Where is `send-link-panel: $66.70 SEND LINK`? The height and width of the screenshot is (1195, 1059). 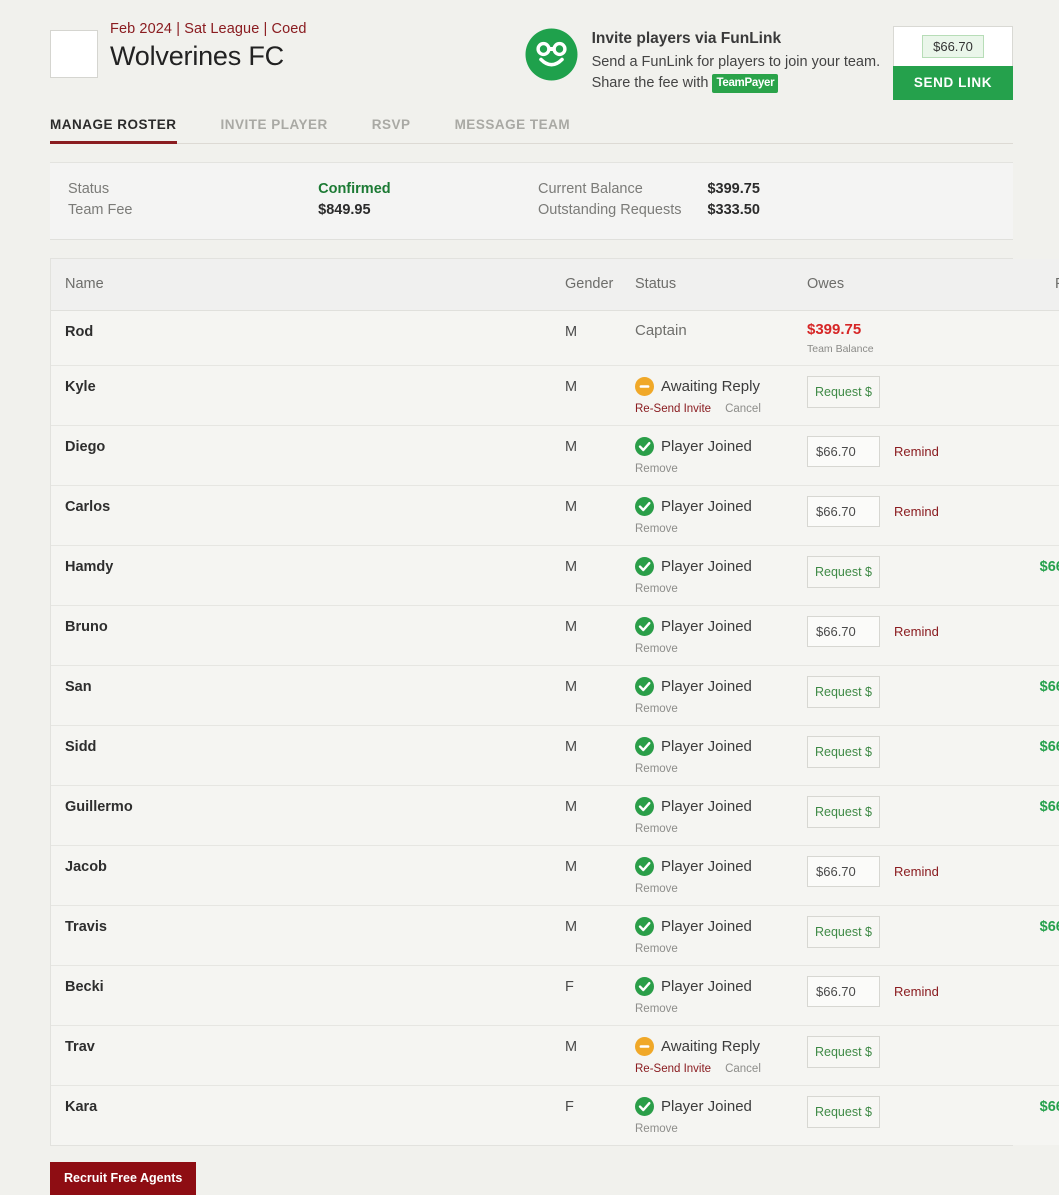 send-link-panel: $66.70 SEND LINK is located at coordinates (953, 63).